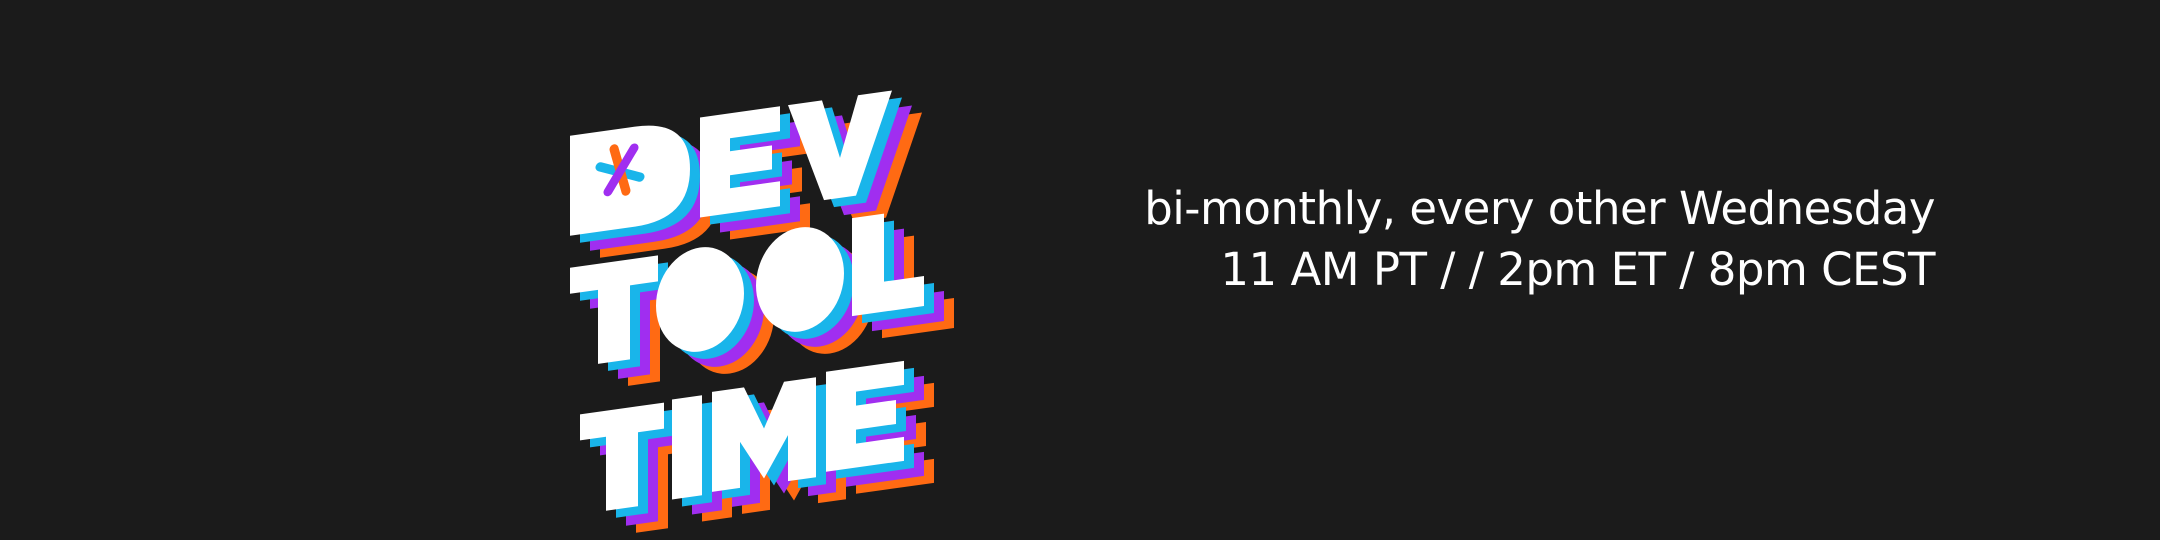 This screenshot has width=2160, height=540. Describe the element at coordinates (762, 313) in the screenshot. I see `dev-tool-time-logo` at that location.